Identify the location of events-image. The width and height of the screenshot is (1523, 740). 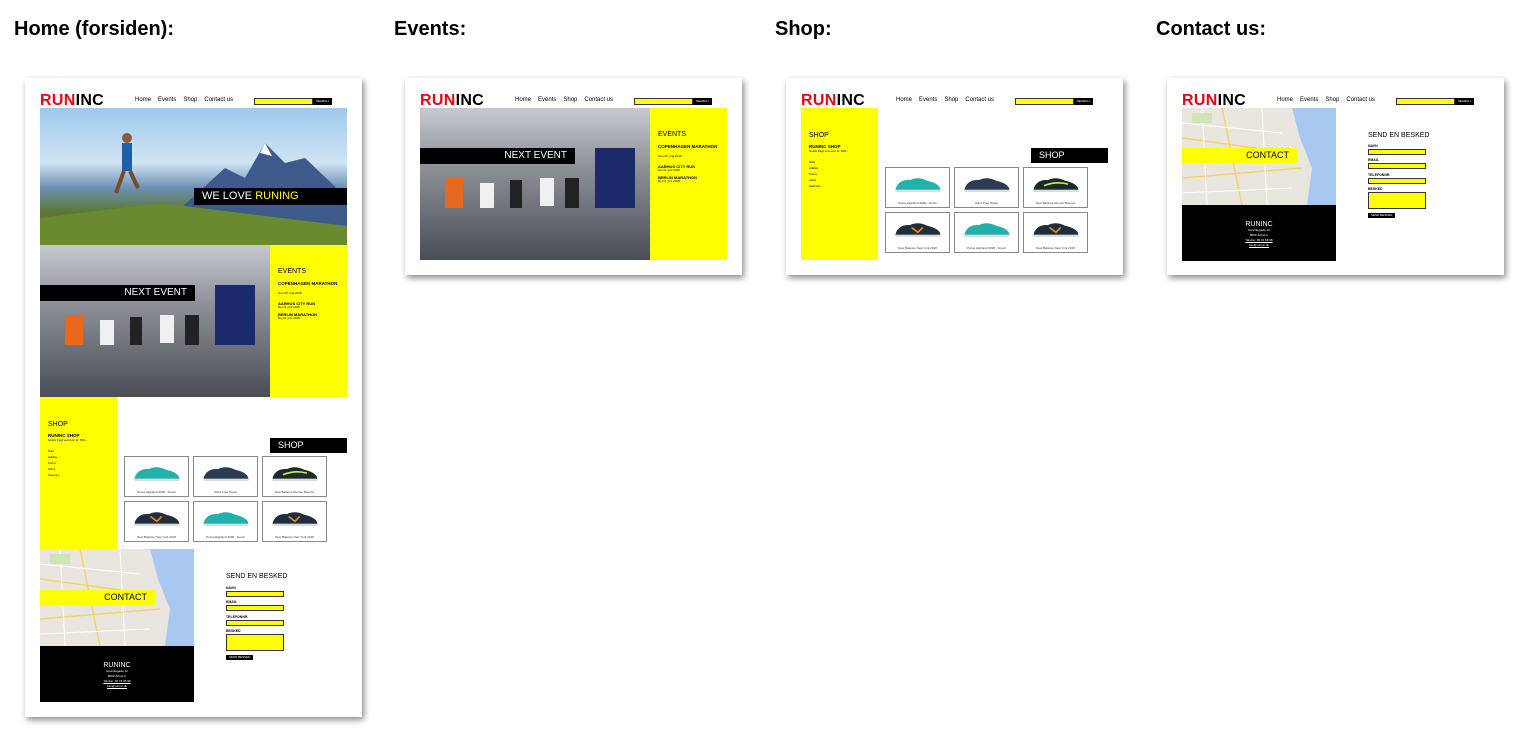
(535, 184).